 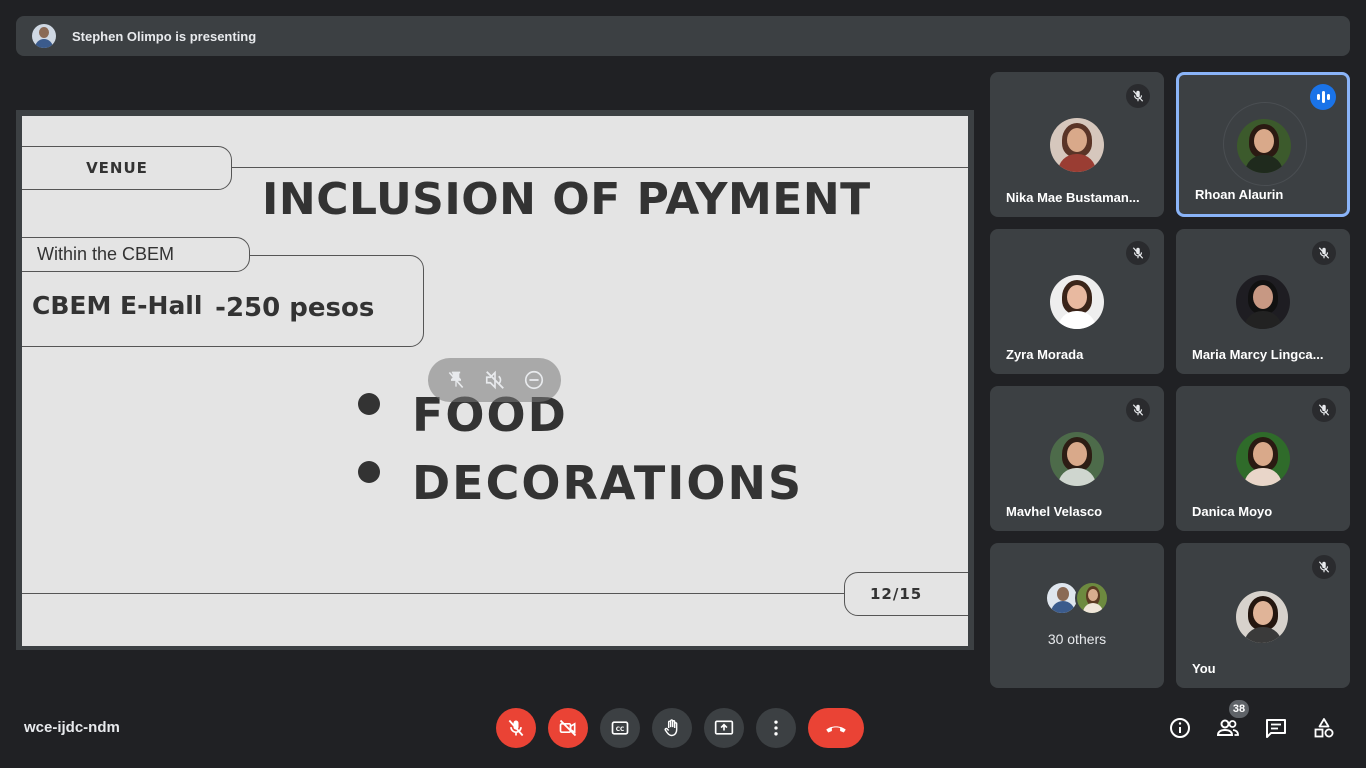 What do you see at coordinates (1077, 615) in the screenshot?
I see `others-tile: 30 others` at bounding box center [1077, 615].